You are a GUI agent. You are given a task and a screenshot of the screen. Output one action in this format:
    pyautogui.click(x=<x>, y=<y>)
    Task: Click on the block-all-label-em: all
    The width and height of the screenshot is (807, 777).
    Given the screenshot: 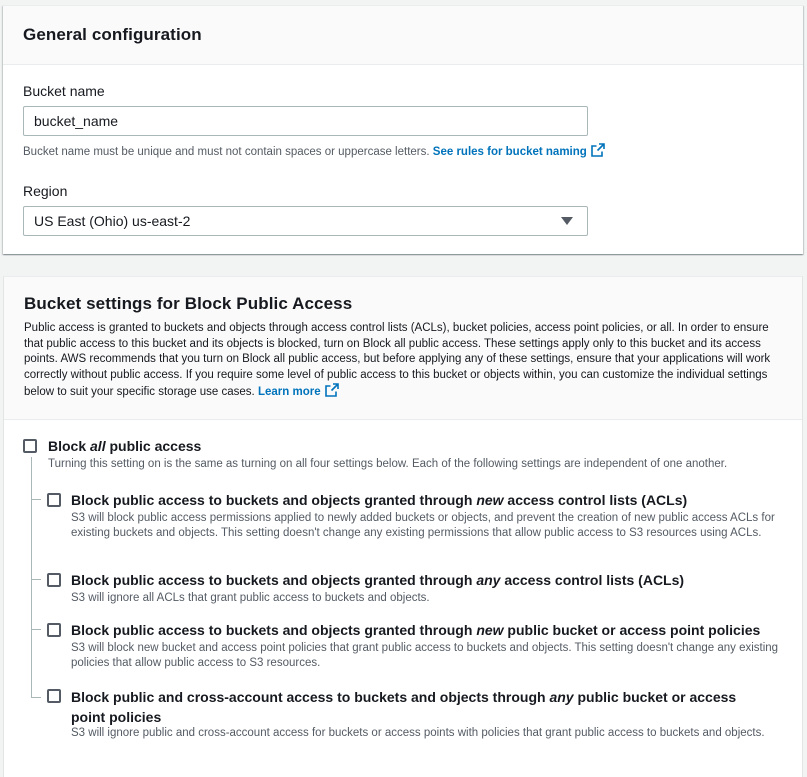 What is the action you would take?
    pyautogui.click(x=98, y=446)
    